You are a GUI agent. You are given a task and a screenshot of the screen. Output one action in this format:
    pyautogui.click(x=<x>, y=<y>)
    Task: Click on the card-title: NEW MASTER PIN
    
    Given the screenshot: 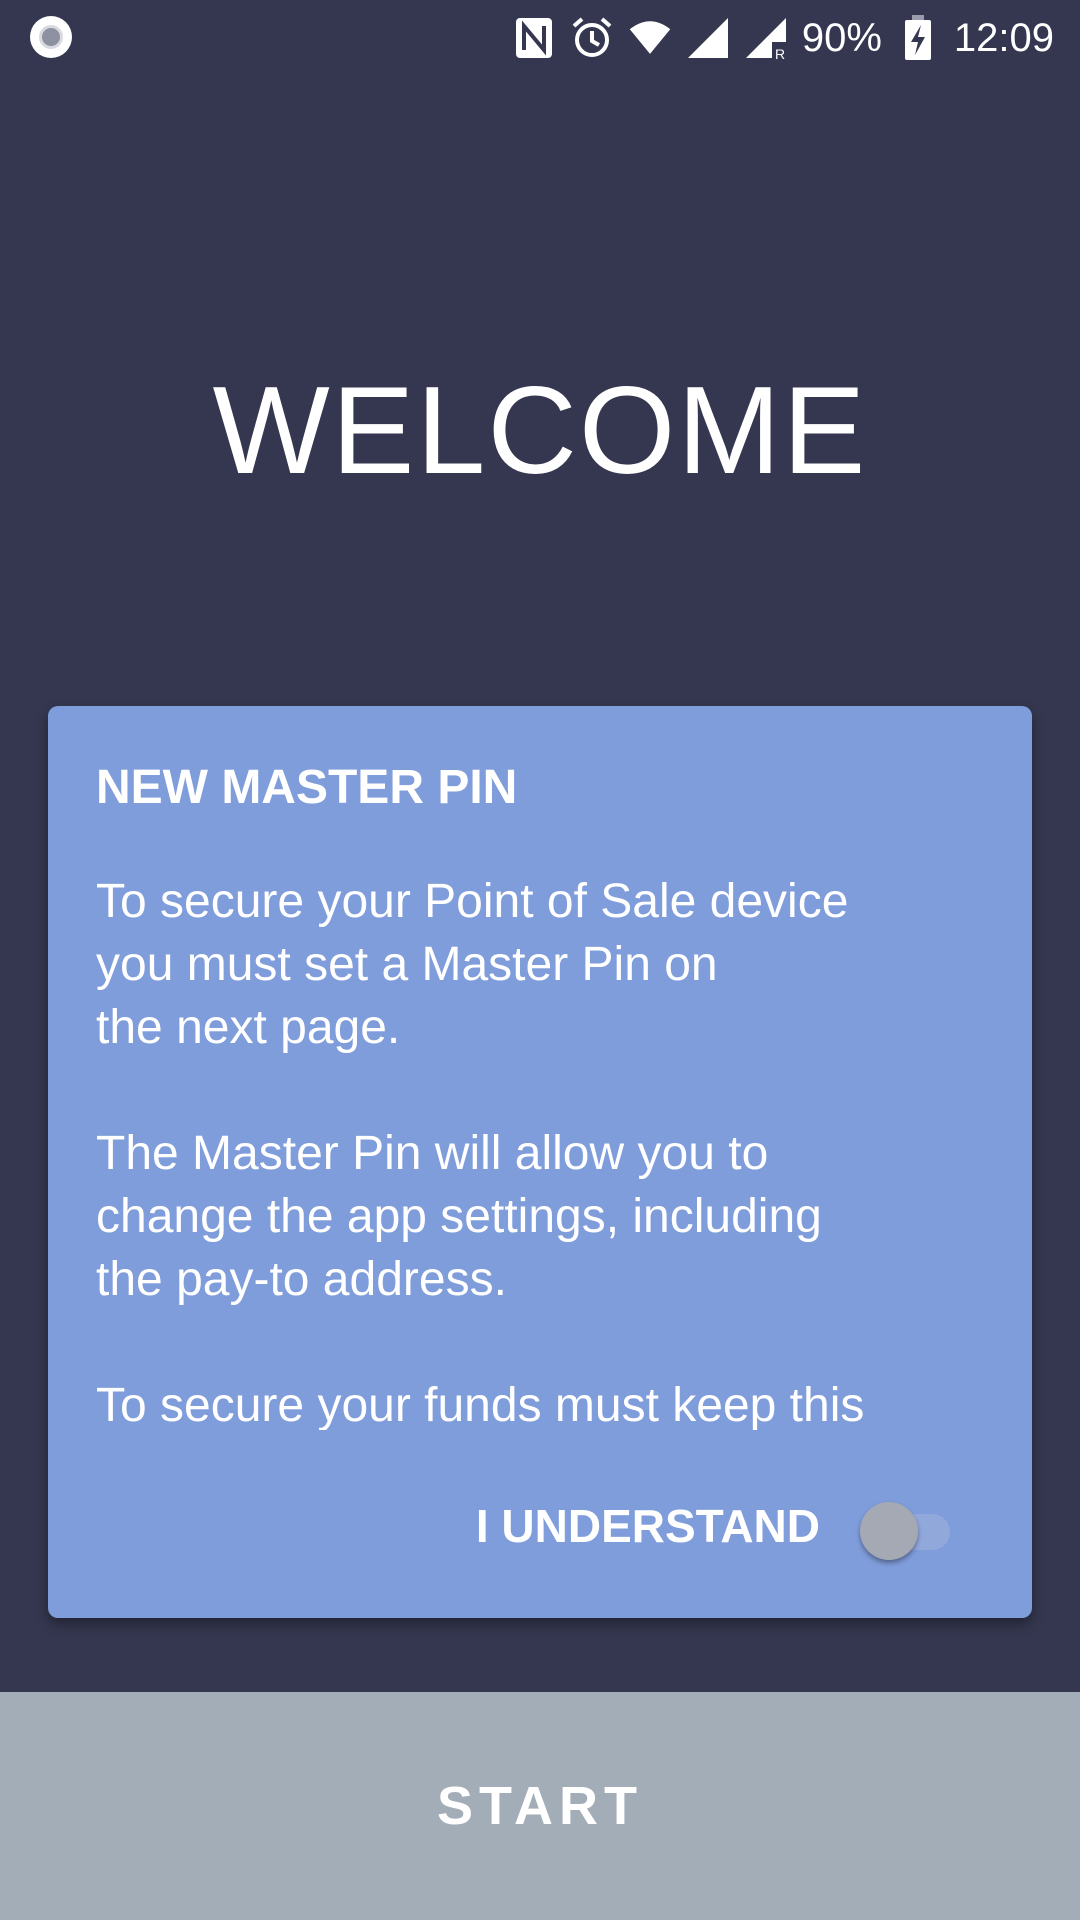 What is the action you would take?
    pyautogui.click(x=307, y=787)
    